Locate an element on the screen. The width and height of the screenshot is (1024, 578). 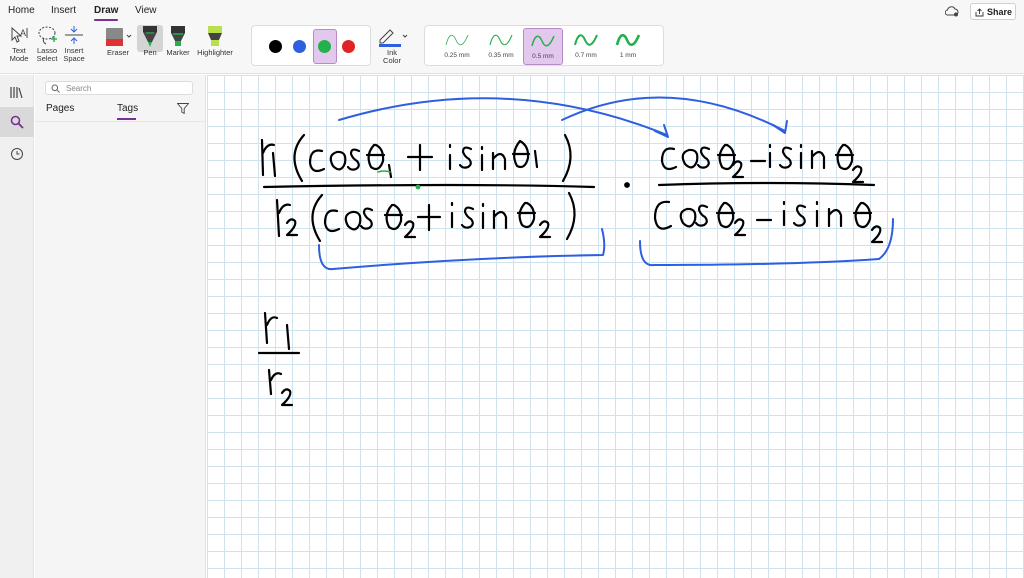
stroke-size-picker: 0.25 mm 0.35 mm 0.5 mm 0.7 mm 1 mm is located at coordinates (544, 45).